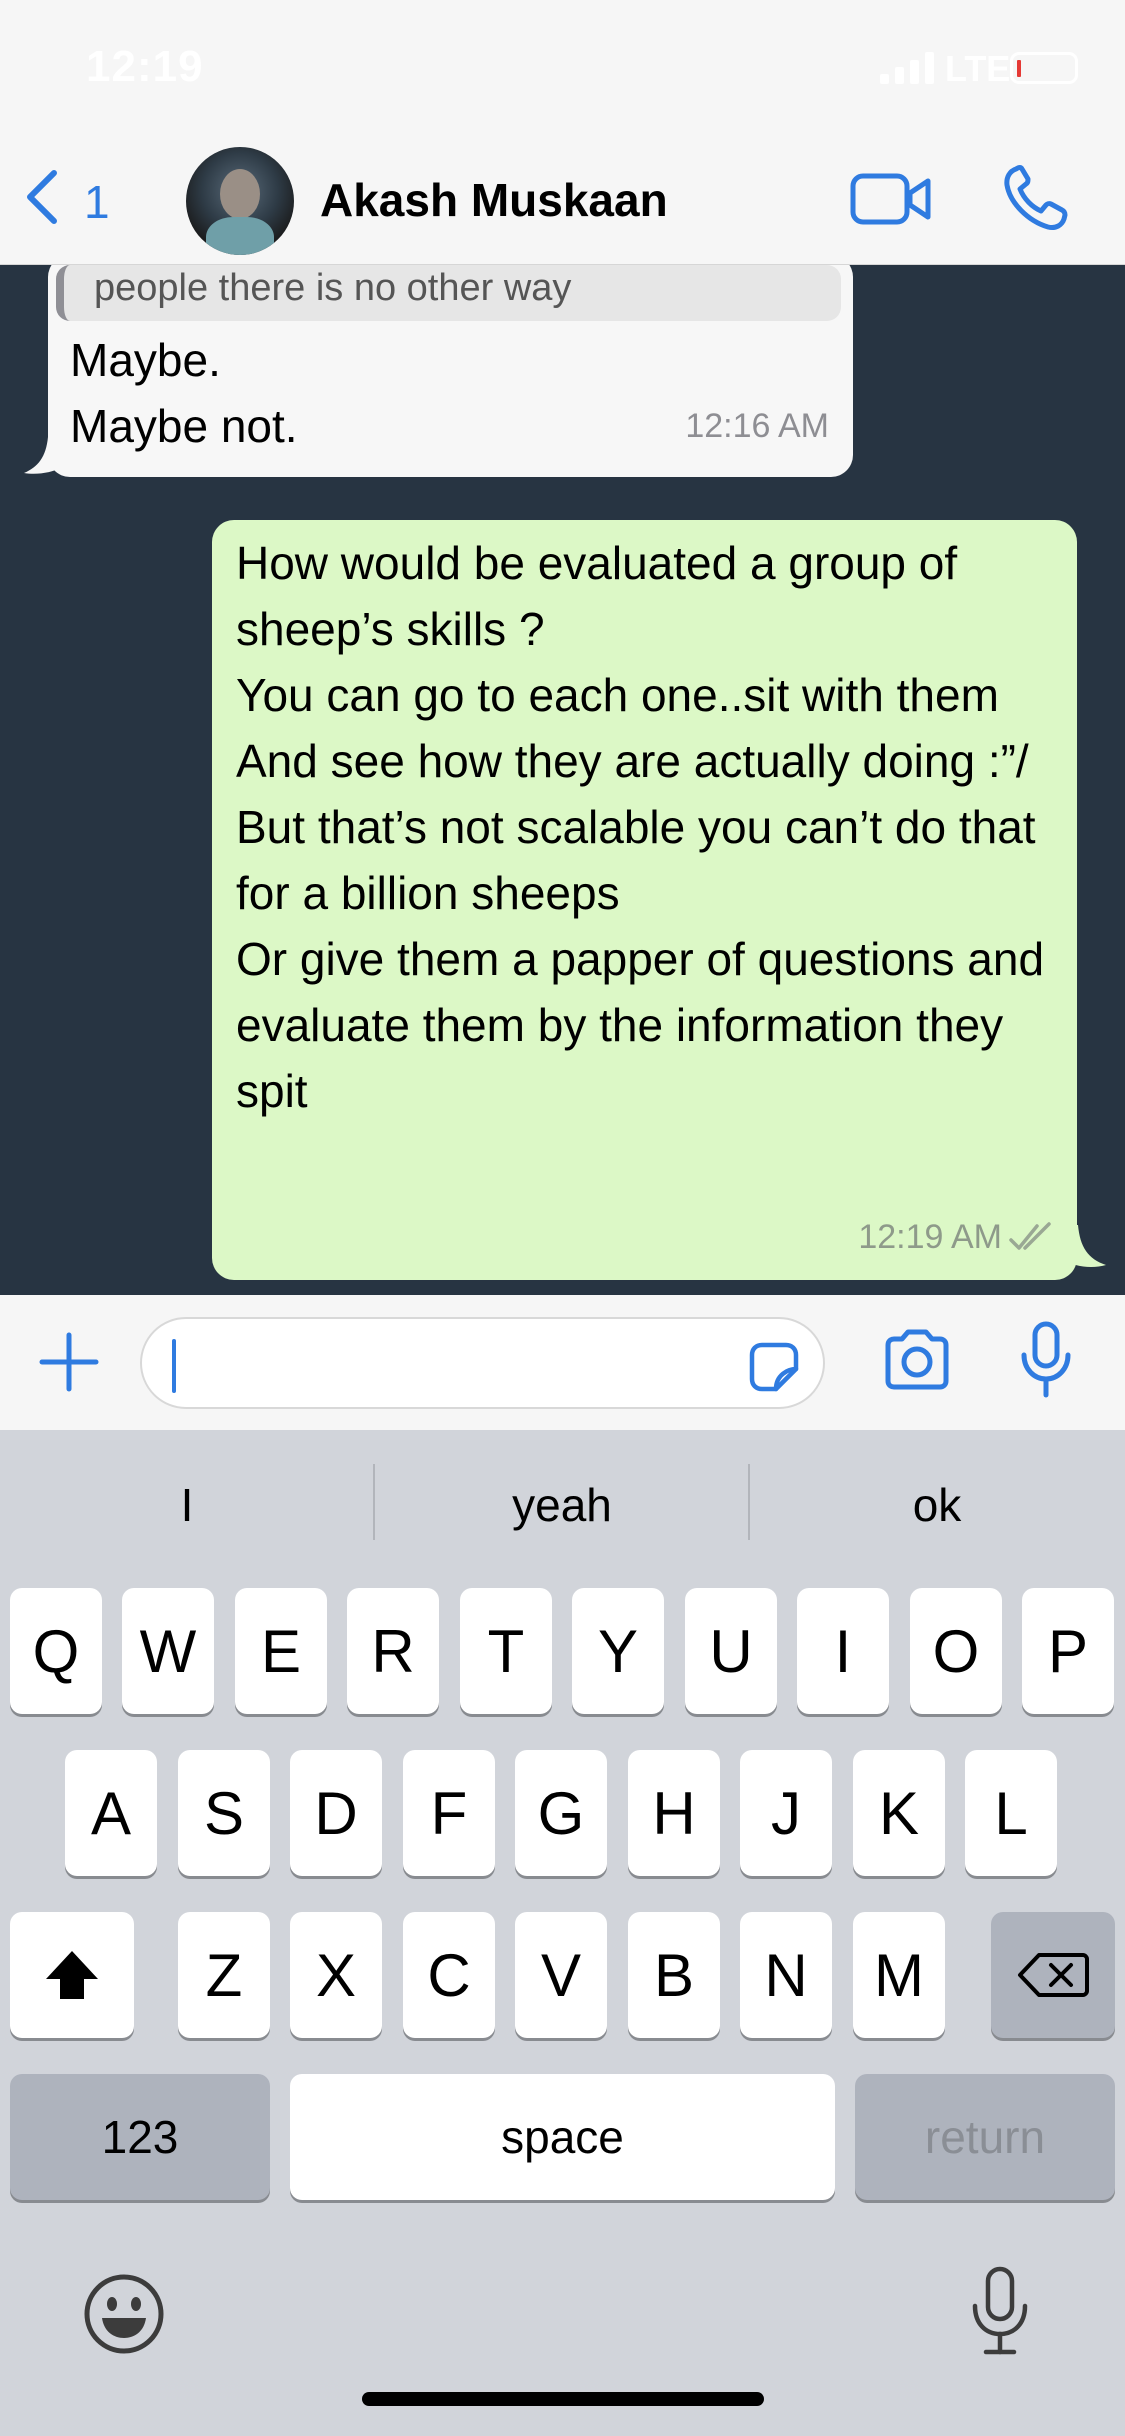 The image size is (1125, 2436). I want to click on message-input, so click(482, 1363).